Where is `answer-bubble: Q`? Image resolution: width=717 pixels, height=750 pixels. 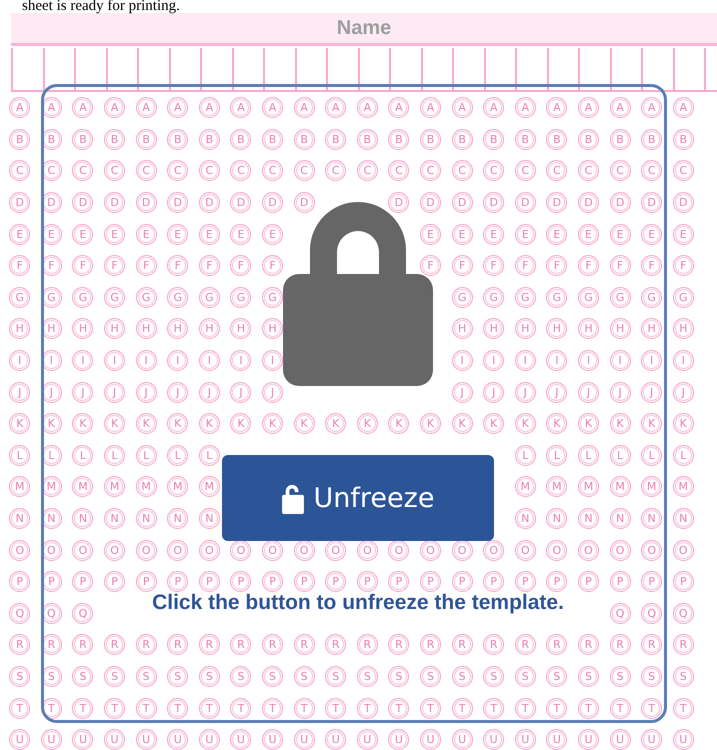 answer-bubble: Q is located at coordinates (651, 613).